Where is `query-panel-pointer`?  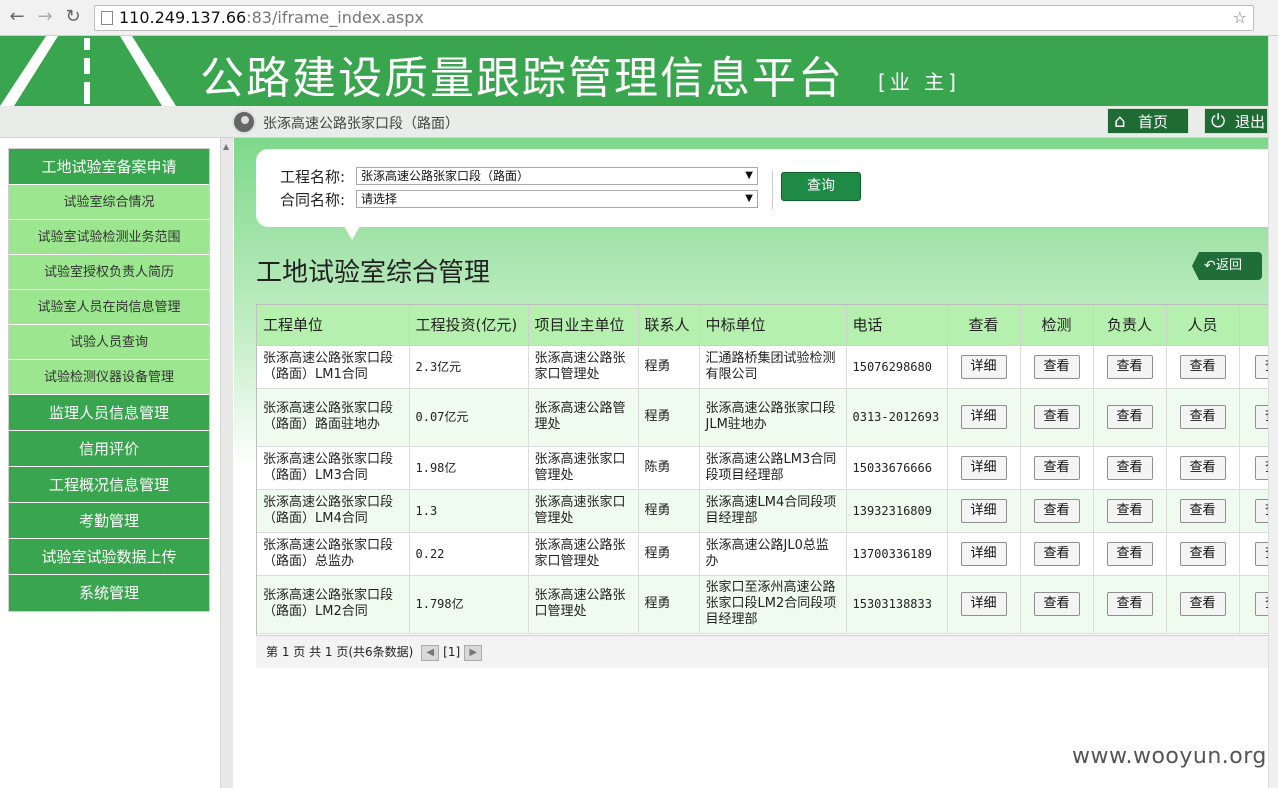
query-panel-pointer is located at coordinates (352, 233).